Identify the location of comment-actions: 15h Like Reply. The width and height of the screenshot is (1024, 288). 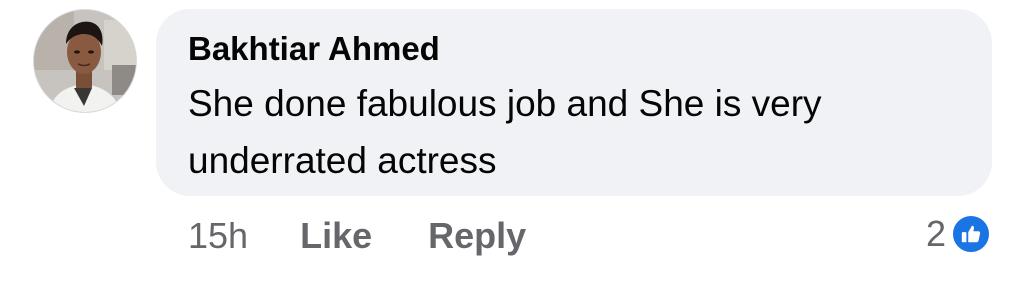
(385, 236).